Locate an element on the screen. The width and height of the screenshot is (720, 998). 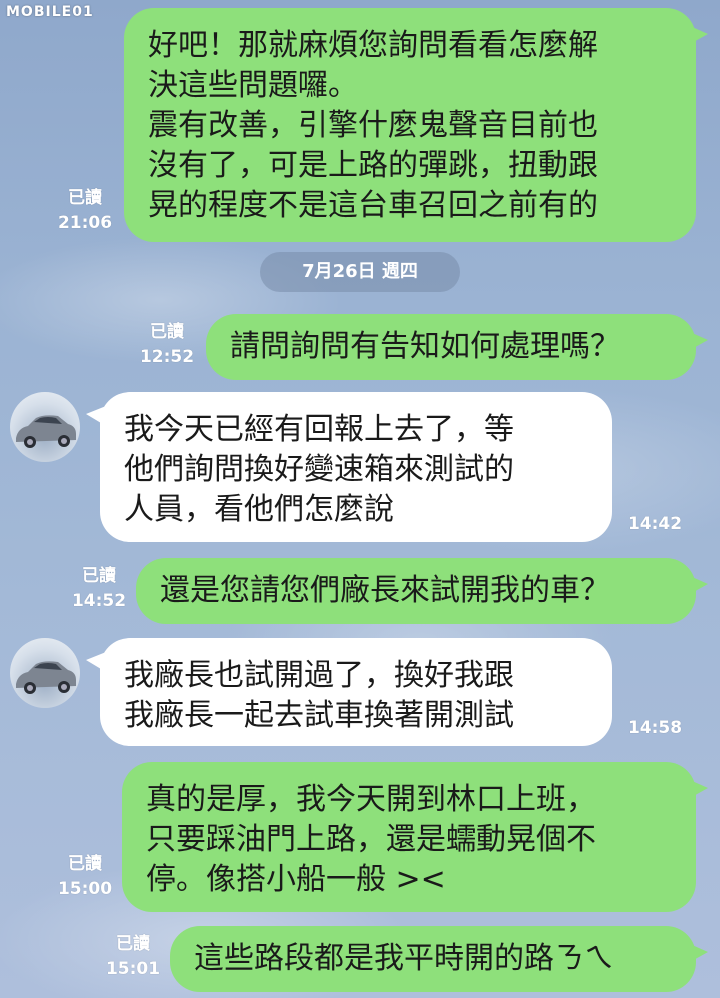
message-time: 21:06 is located at coordinates (85, 223).